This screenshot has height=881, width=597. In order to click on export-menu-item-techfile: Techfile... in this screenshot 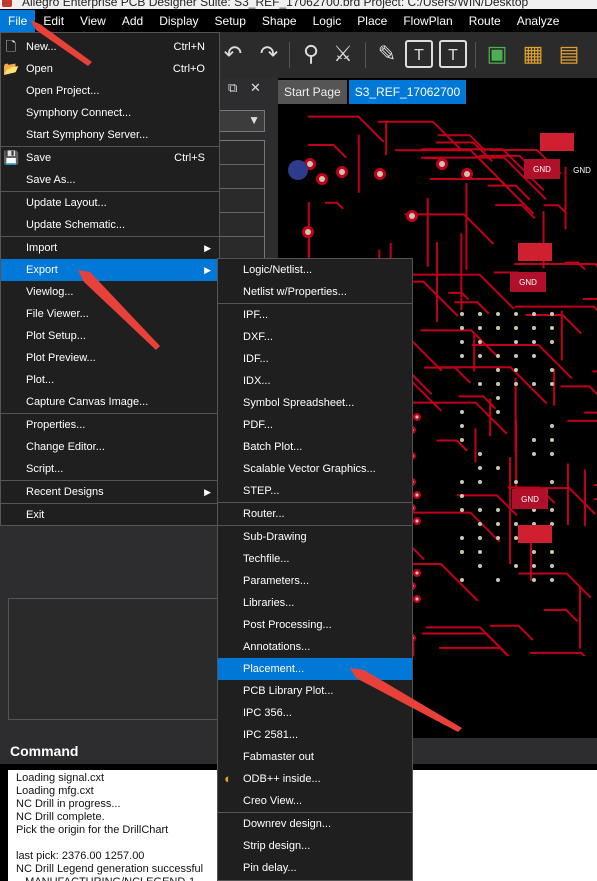, I will do `click(315, 559)`.